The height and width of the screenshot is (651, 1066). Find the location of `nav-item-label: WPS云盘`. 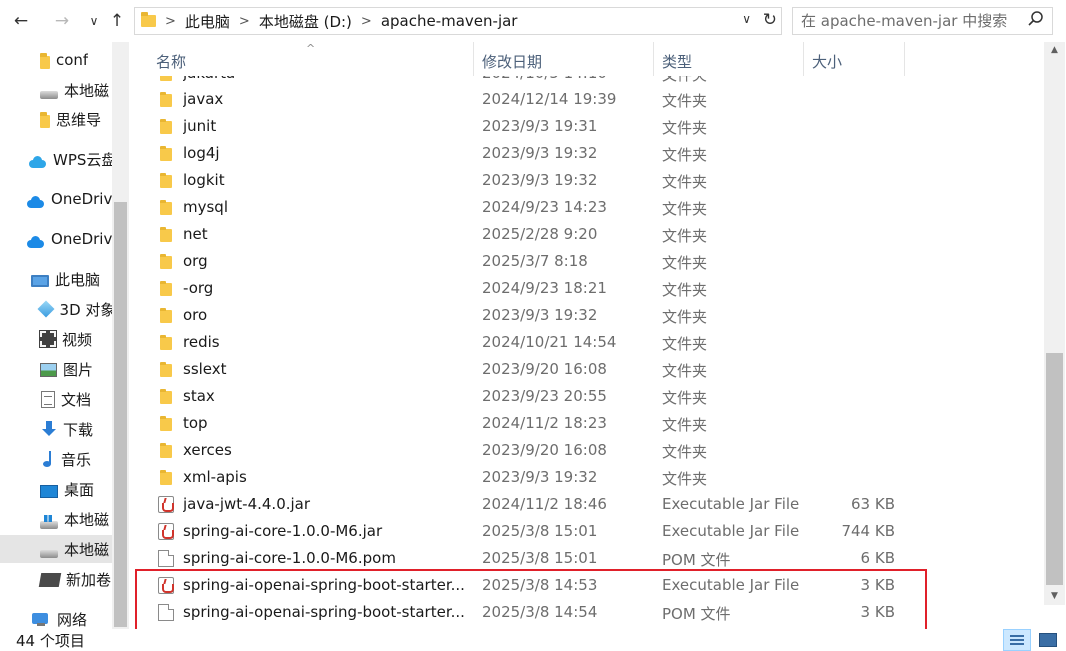

nav-item-label: WPS云盘 is located at coordinates (82, 159).